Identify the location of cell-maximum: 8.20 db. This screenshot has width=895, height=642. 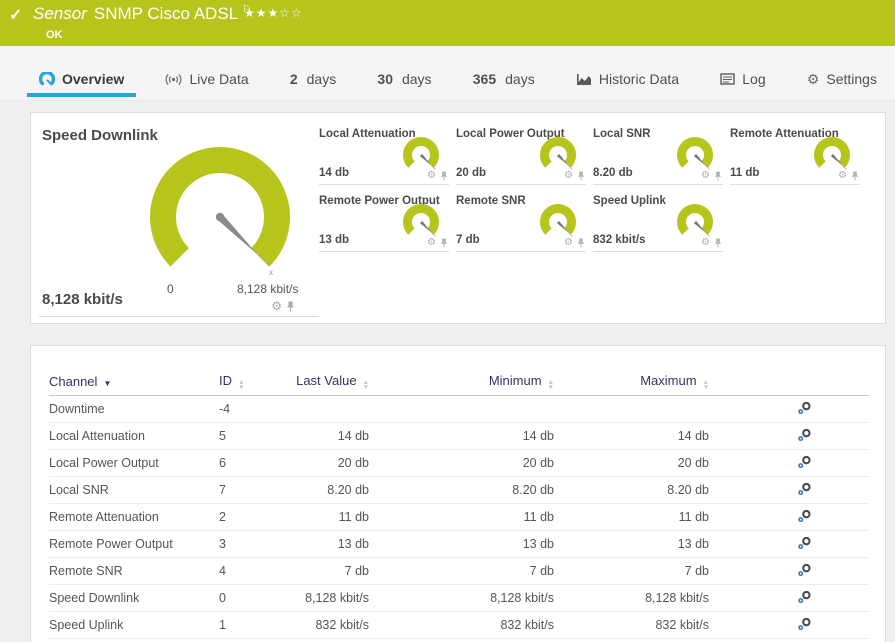
(688, 490).